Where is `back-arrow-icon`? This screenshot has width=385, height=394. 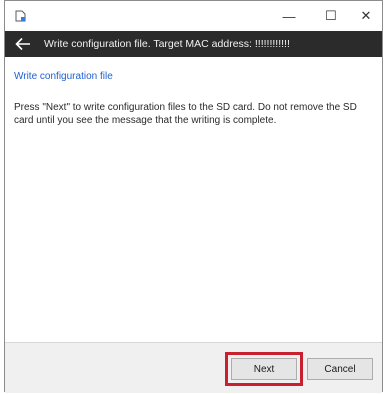
back-arrow-icon is located at coordinates (22, 44).